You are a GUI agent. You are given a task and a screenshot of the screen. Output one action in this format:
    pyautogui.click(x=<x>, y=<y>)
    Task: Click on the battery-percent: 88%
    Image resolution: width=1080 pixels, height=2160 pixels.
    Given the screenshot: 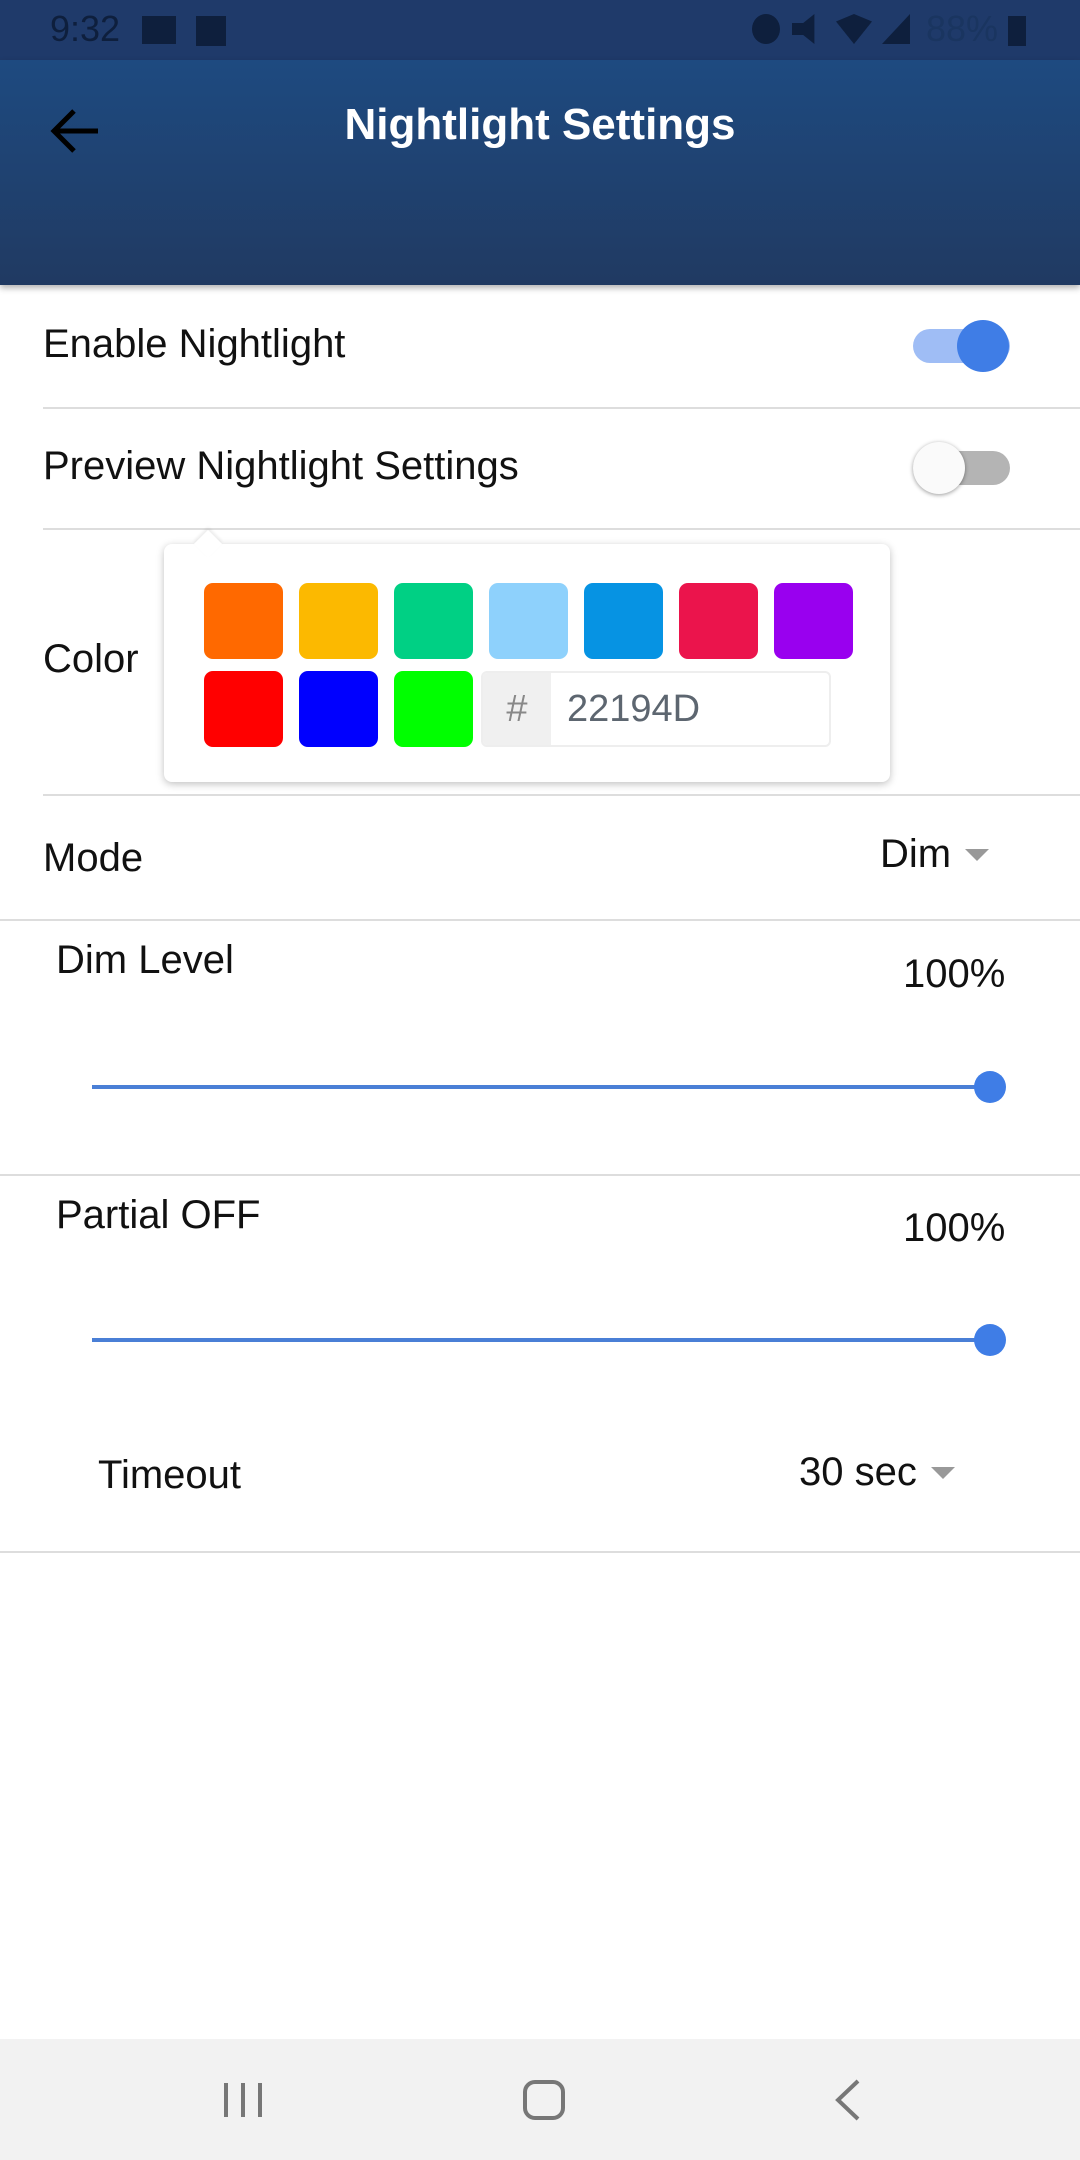 What is the action you would take?
    pyautogui.click(x=962, y=28)
    